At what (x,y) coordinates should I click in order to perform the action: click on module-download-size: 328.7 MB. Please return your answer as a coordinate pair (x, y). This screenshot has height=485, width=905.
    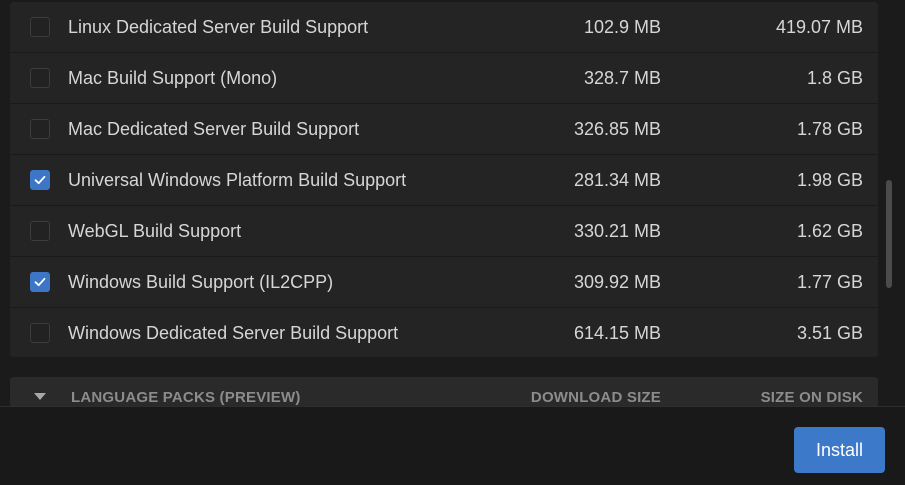
    Looking at the image, I should click on (622, 77).